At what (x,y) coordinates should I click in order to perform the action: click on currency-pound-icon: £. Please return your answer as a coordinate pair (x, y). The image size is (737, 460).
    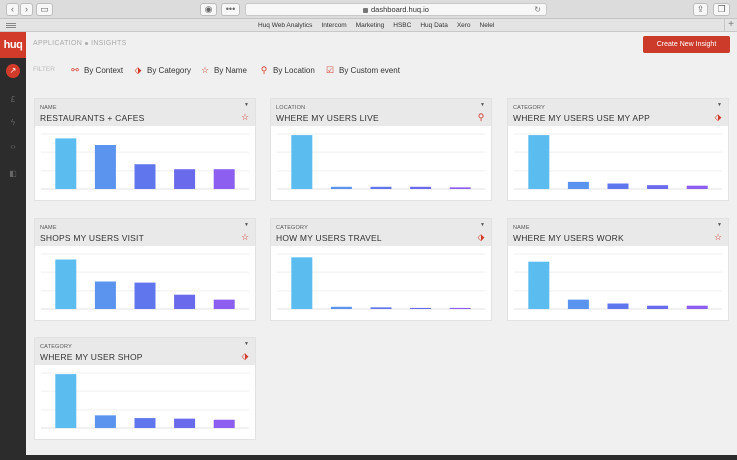
    Looking at the image, I should click on (13, 100).